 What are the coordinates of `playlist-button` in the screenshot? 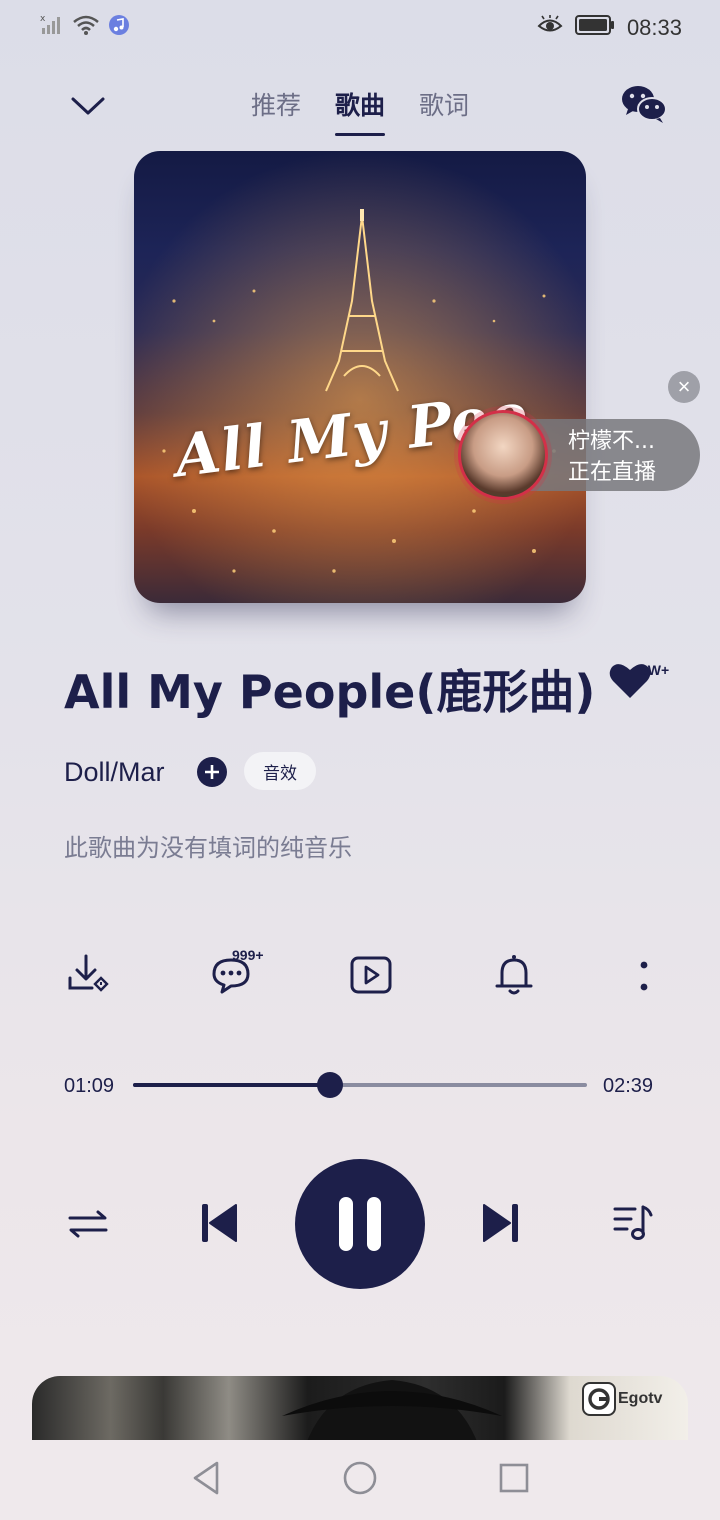 It's located at (633, 1223).